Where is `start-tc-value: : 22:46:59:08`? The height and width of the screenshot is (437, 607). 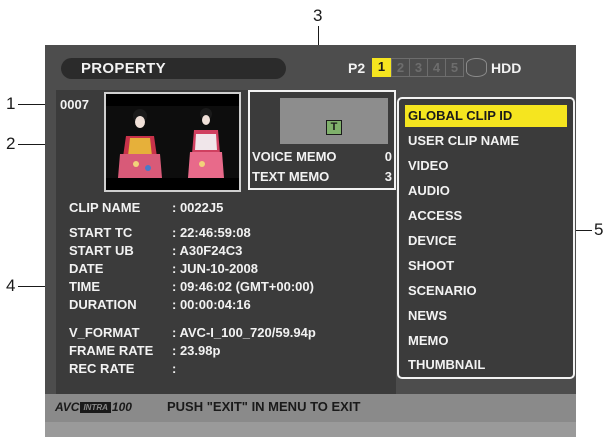 start-tc-value: : 22:46:59:08 is located at coordinates (211, 232).